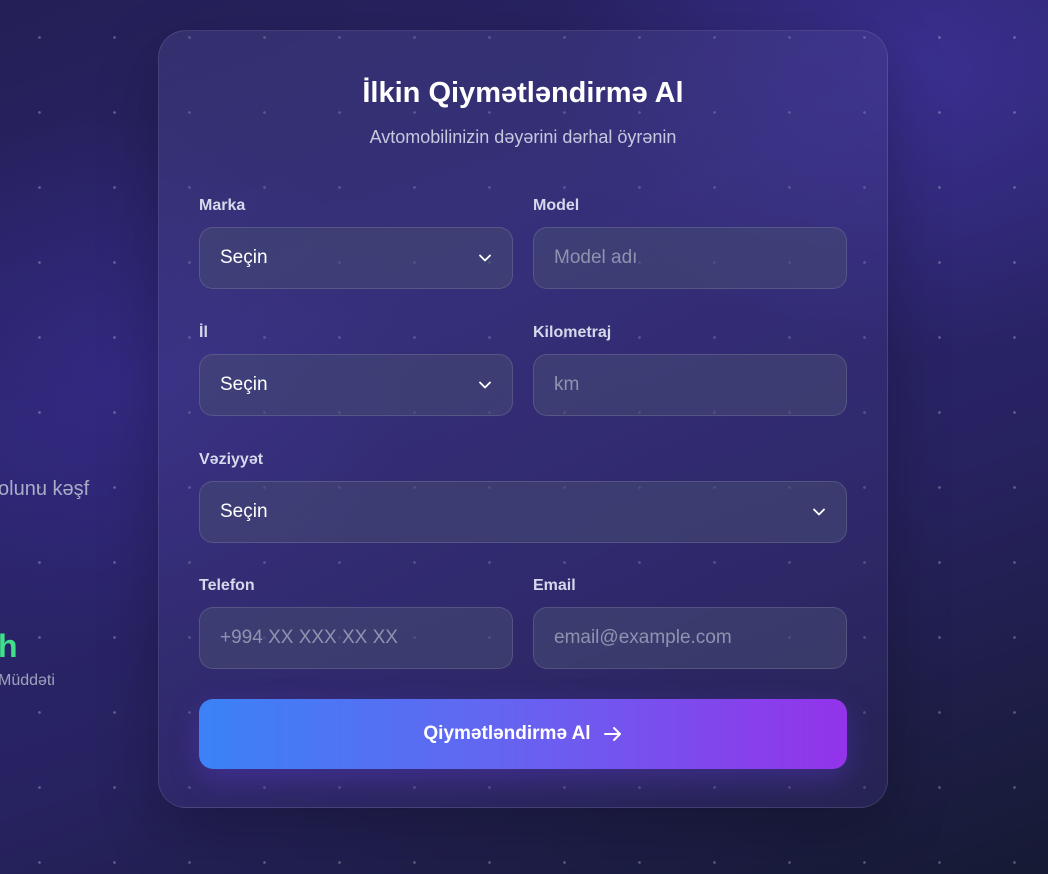 The image size is (1048, 874). What do you see at coordinates (244, 384) in the screenshot?
I see `year-select-value: Seçin` at bounding box center [244, 384].